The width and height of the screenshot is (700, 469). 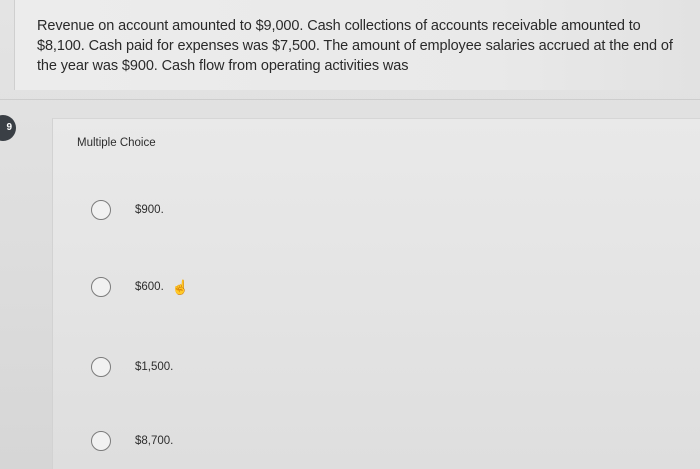 I want to click on option-label: $600., so click(x=149, y=287).